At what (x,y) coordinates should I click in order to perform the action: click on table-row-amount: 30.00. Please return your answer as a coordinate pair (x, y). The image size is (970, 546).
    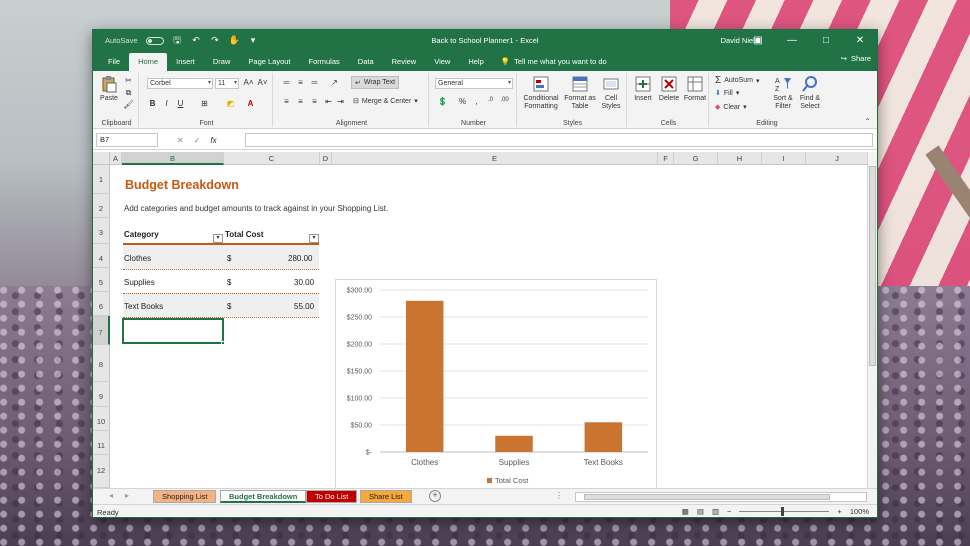
    Looking at the image, I should click on (304, 282).